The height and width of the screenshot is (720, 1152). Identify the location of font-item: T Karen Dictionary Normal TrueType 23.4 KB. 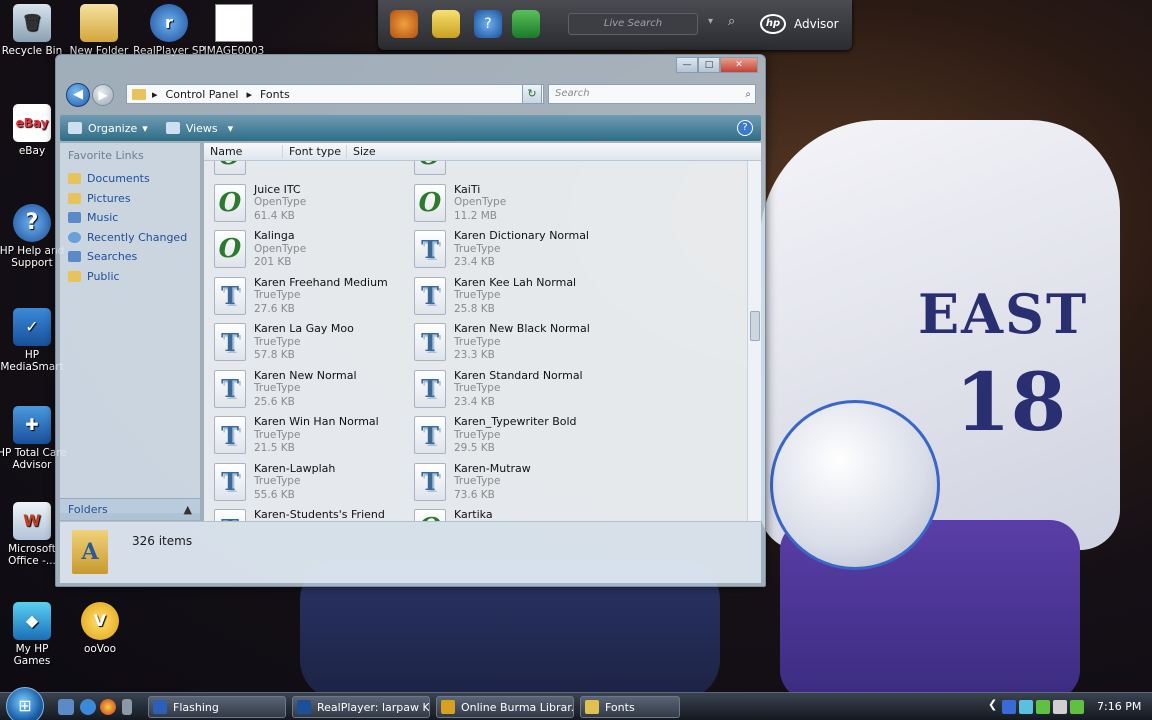
(509, 251).